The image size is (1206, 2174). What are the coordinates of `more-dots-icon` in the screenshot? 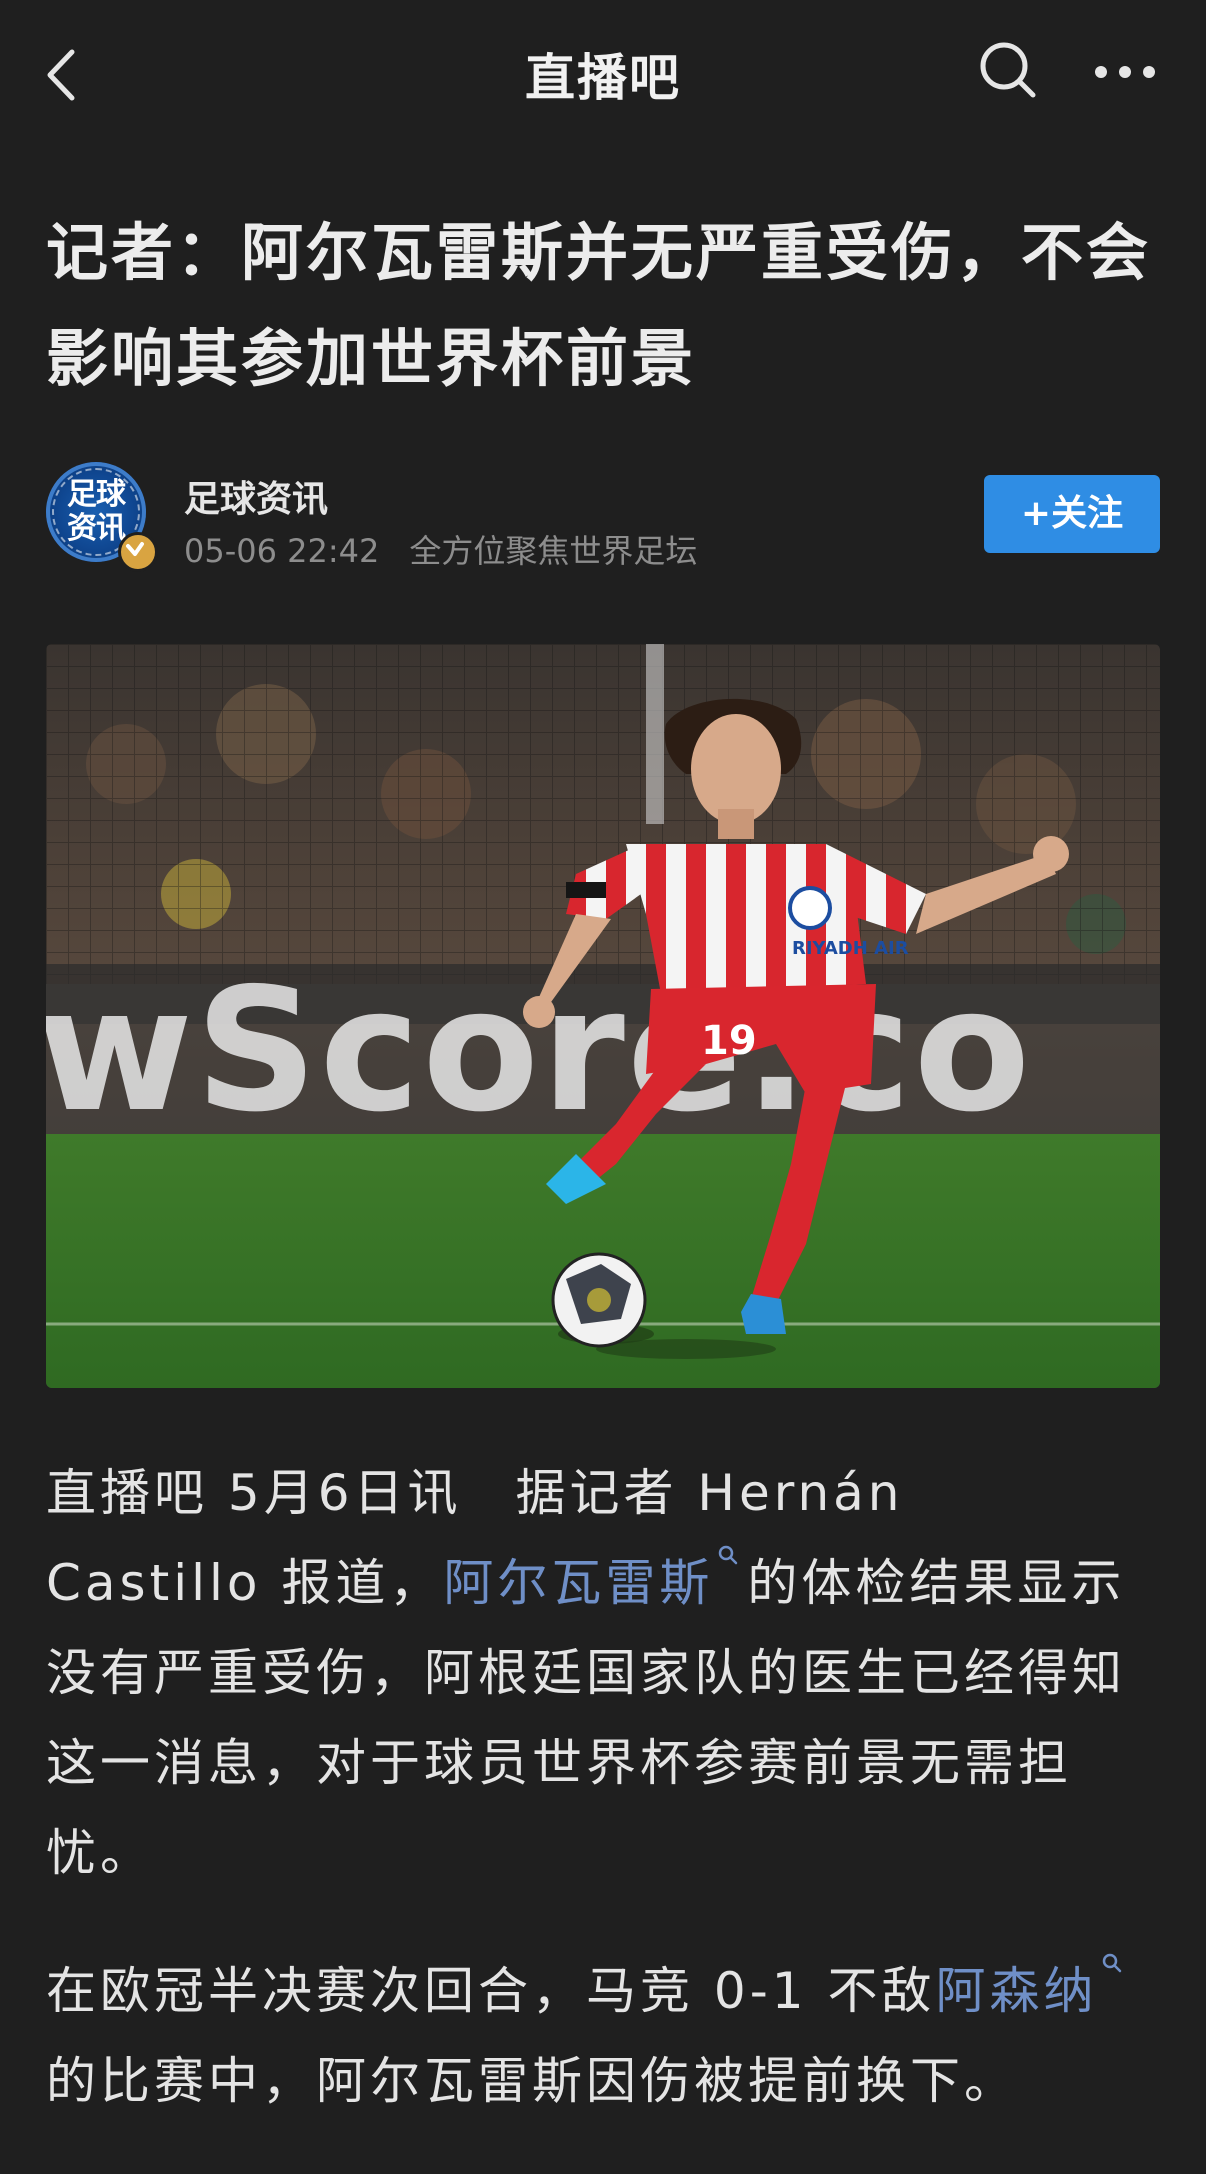 It's located at (1130, 72).